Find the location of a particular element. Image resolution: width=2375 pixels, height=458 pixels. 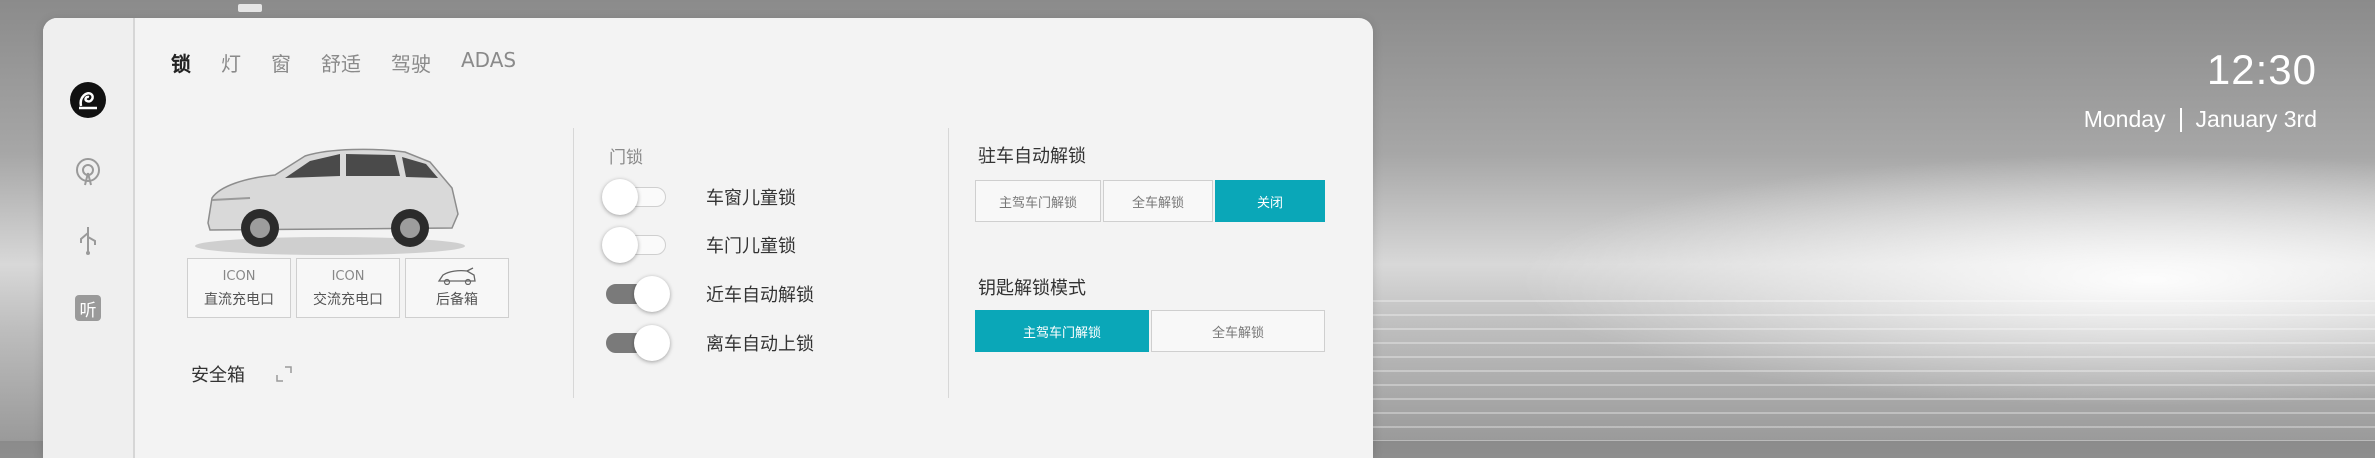

toggle-walkaway-lock: 离车自动上锁 is located at coordinates (710, 343).